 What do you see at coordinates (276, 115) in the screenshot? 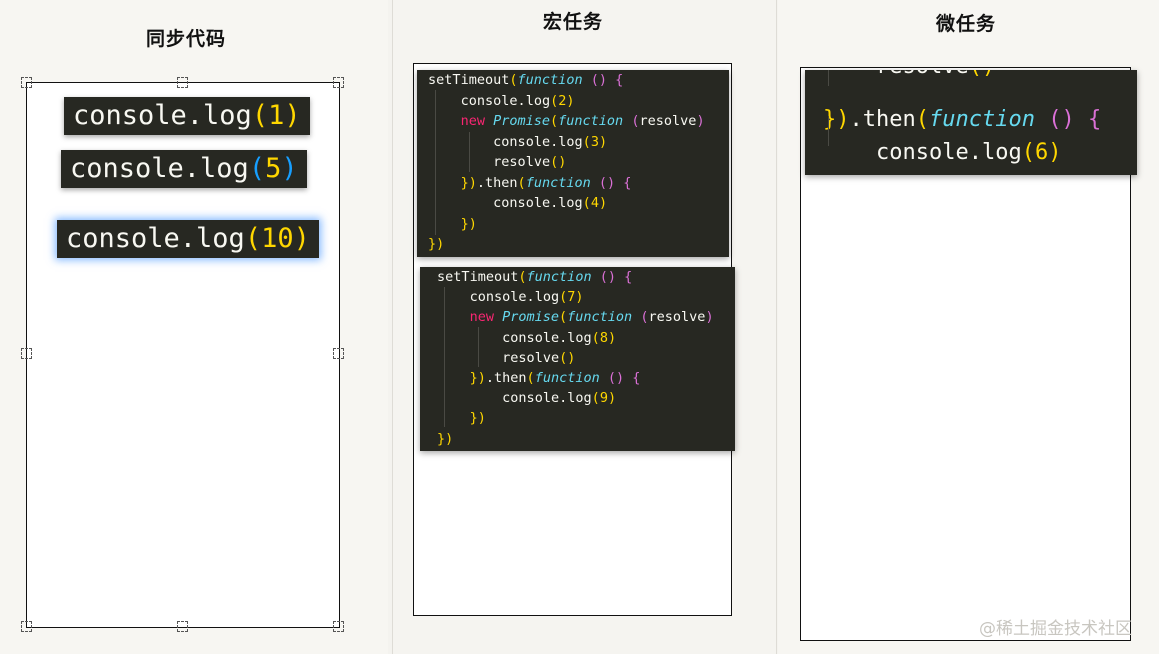
I see `chip-value: 1` at bounding box center [276, 115].